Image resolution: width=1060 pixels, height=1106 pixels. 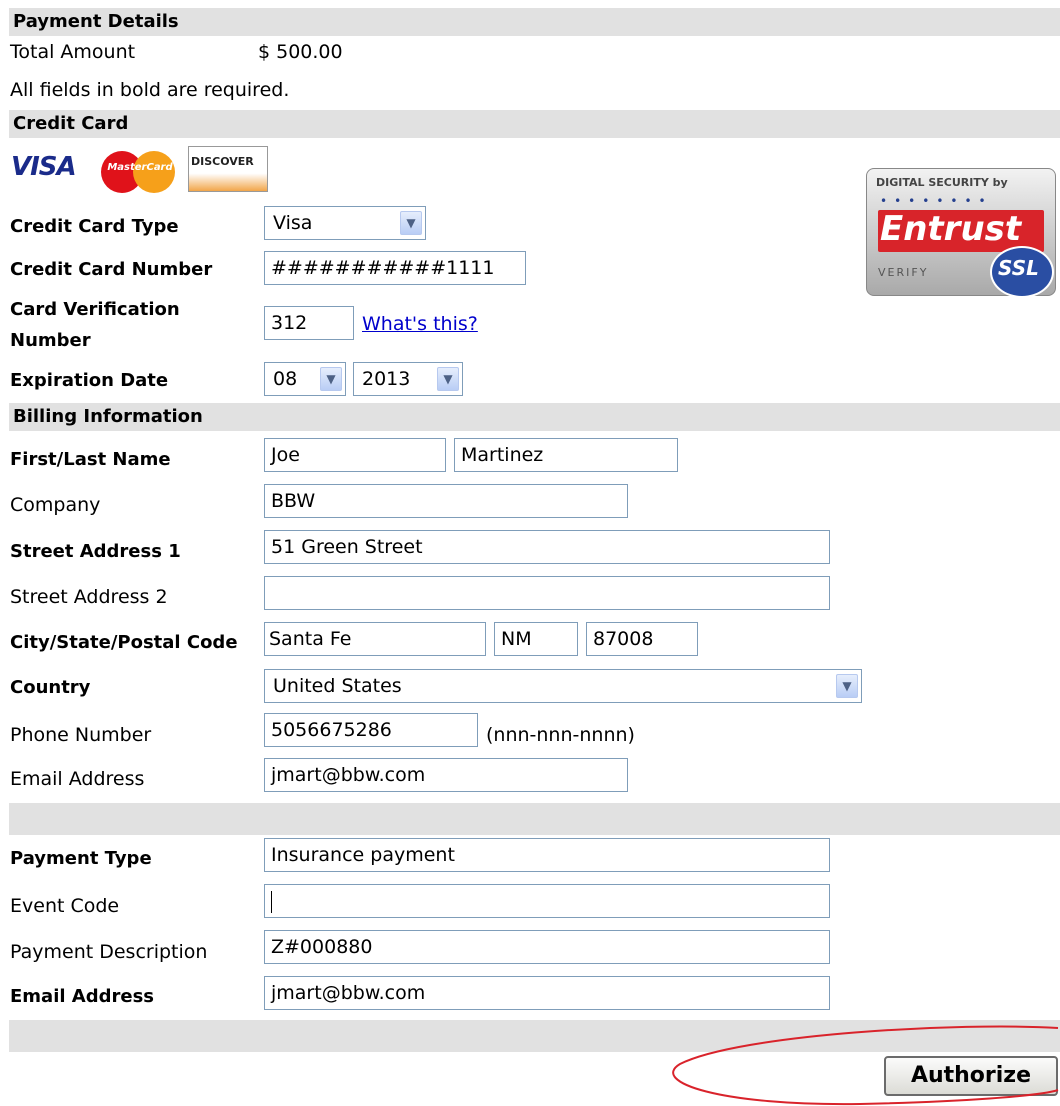 I want to click on required-note: All fields in bold are required., so click(x=150, y=90).